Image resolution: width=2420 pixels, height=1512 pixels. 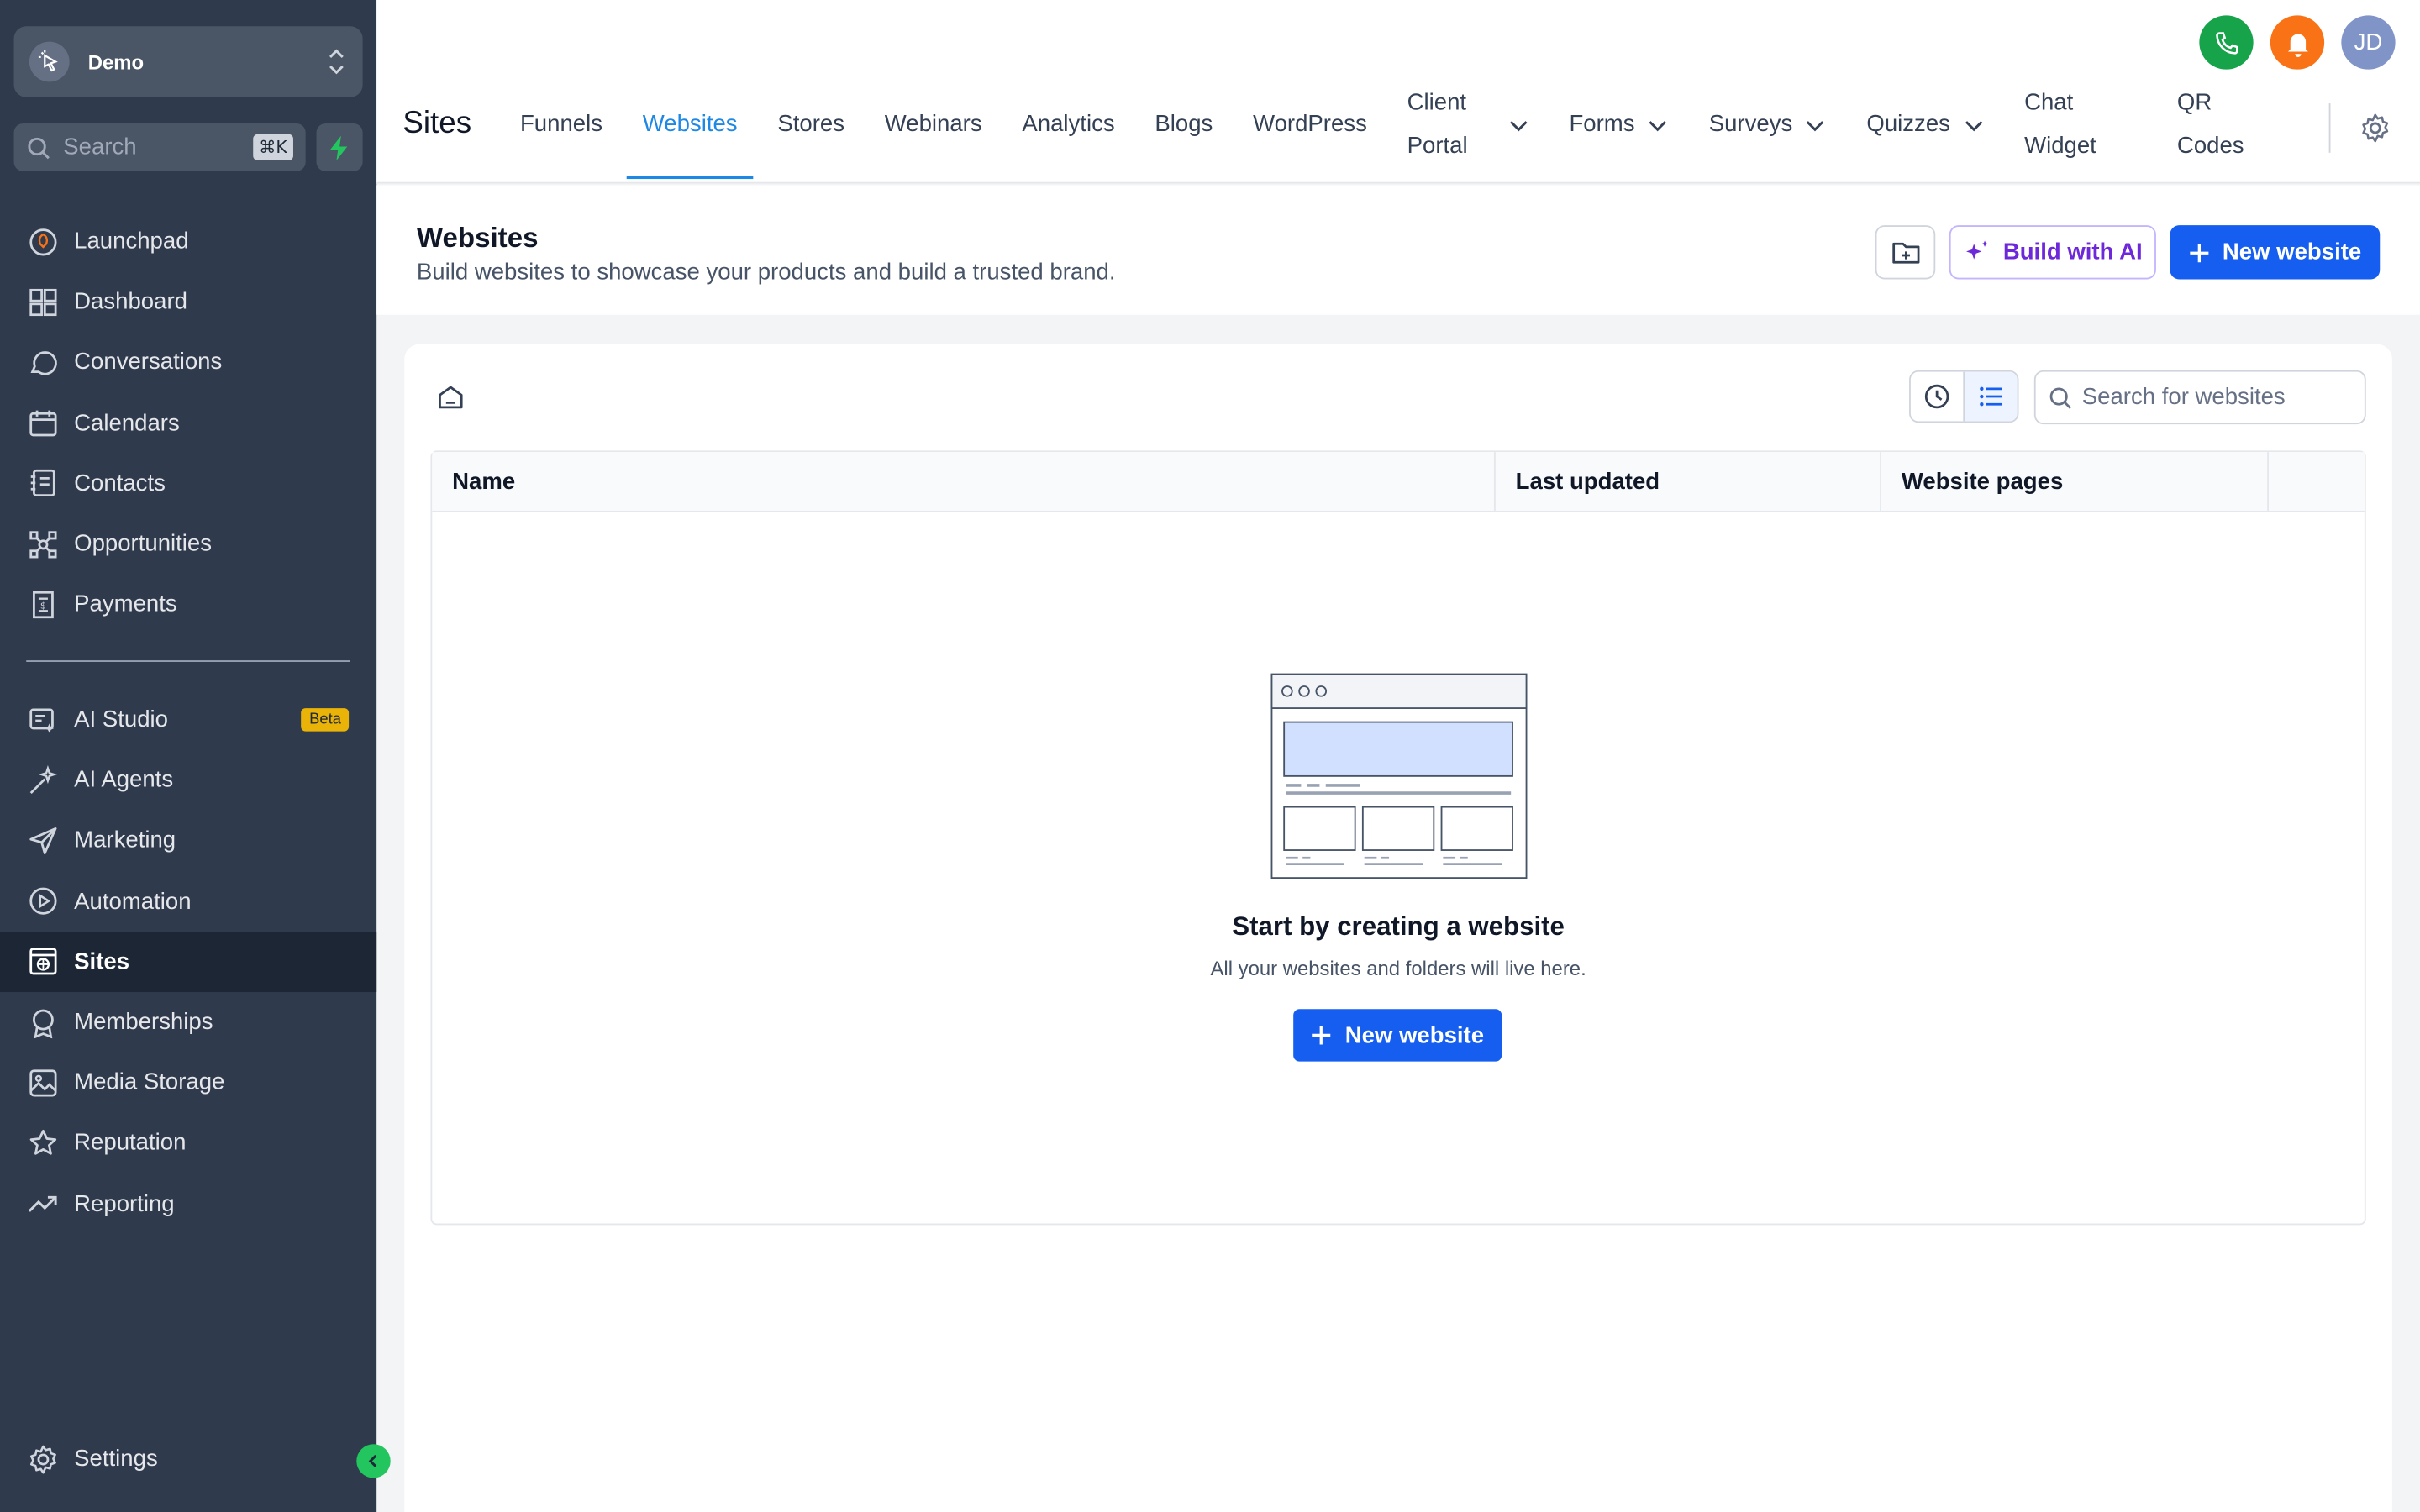 What do you see at coordinates (188, 661) in the screenshot?
I see `sidebar-divider` at bounding box center [188, 661].